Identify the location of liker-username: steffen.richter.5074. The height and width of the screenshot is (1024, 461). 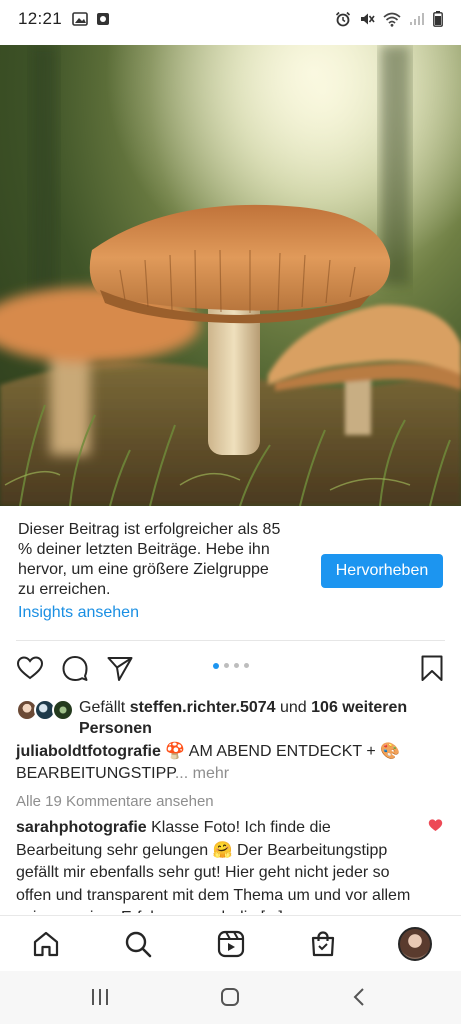
(203, 707).